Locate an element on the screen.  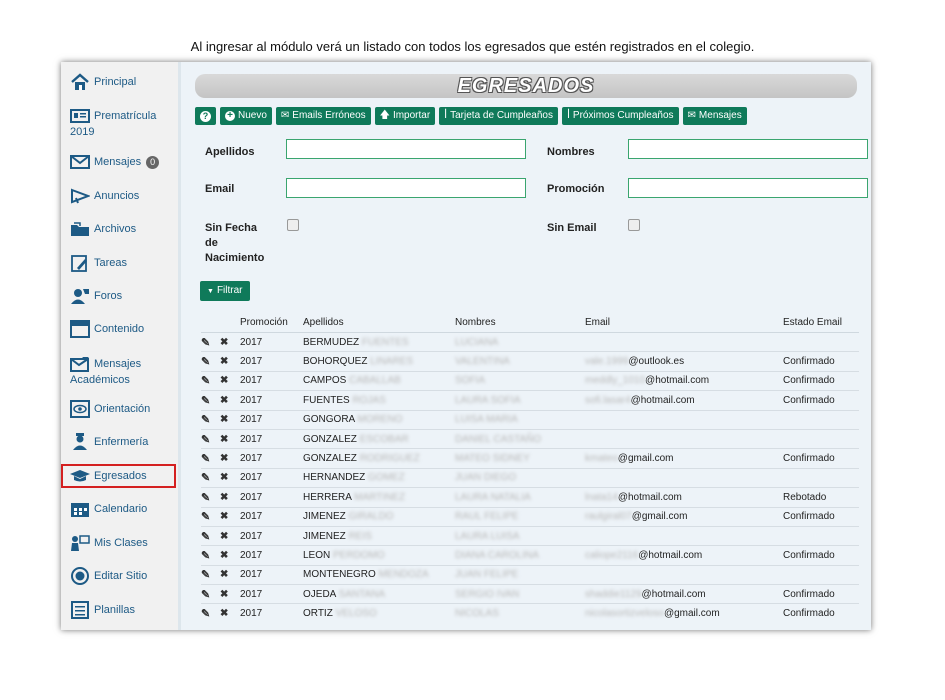
column-header: Nombres is located at coordinates (520, 323).